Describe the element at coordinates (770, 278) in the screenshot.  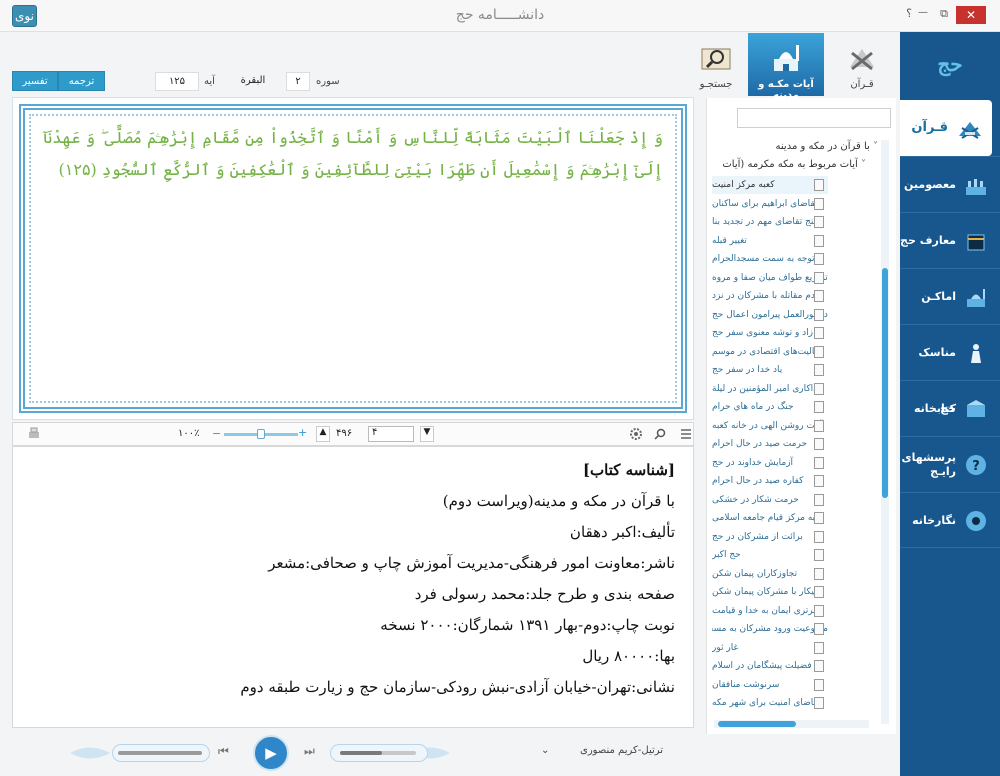
I see `tree-item: تشریع طواف میان صفا و مروه` at that location.